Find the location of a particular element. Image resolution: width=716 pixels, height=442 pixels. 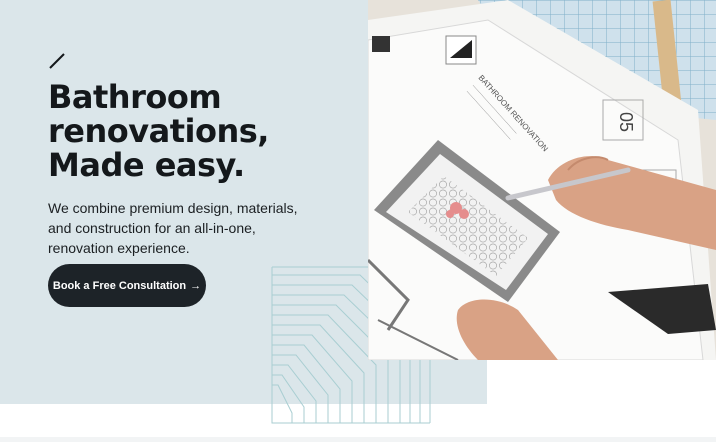

book-consultation-button: Book a Free Consultation → is located at coordinates (127, 285).